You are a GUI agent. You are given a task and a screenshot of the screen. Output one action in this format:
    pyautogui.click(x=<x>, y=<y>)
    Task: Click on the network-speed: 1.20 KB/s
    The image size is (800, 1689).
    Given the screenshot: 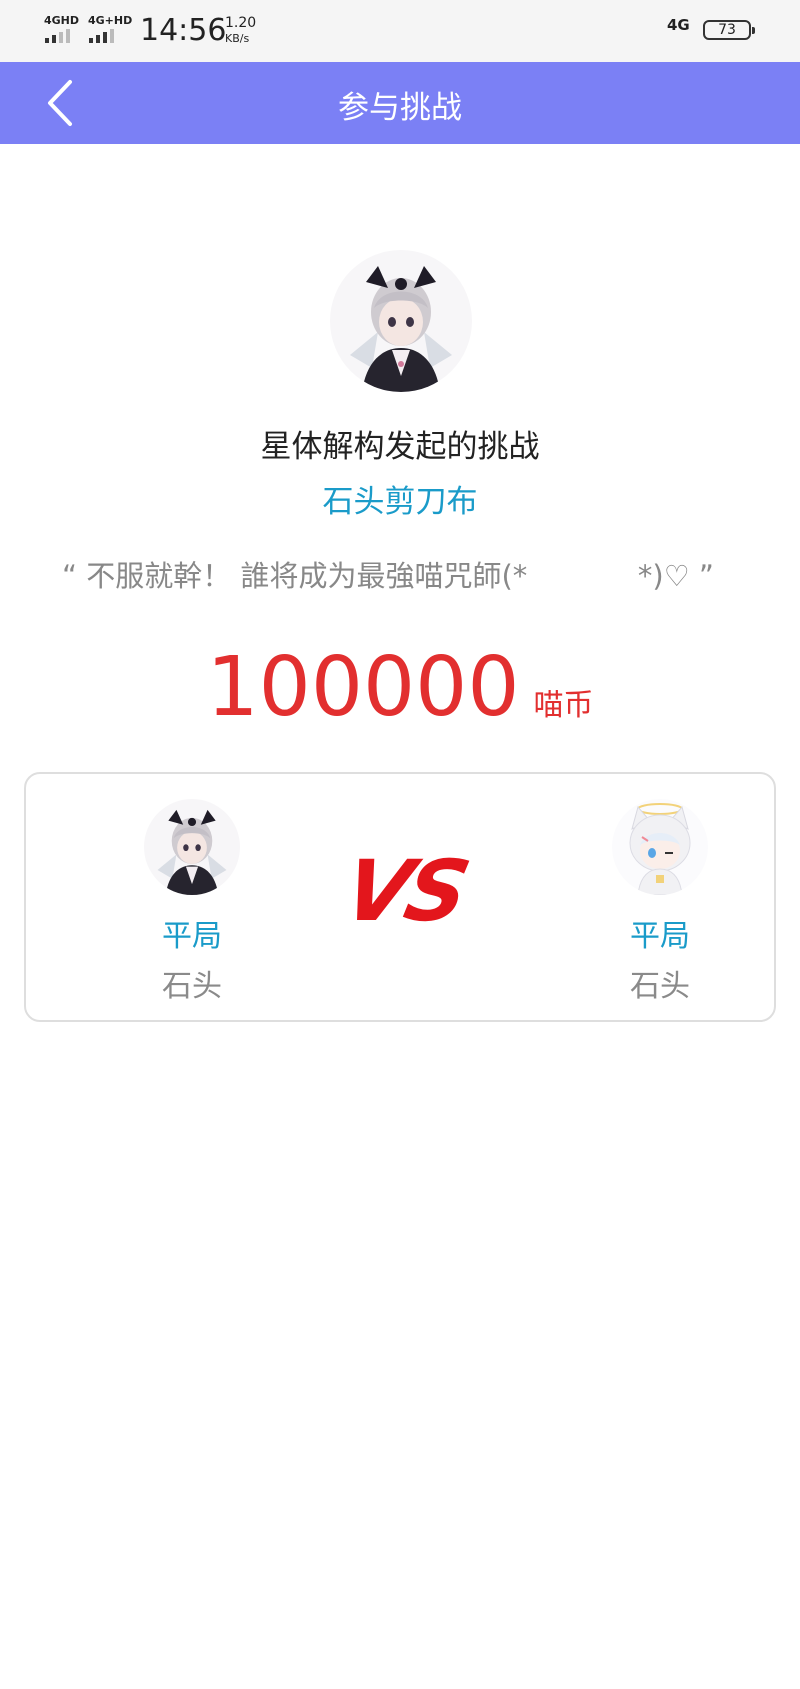 What is the action you would take?
    pyautogui.click(x=240, y=31)
    